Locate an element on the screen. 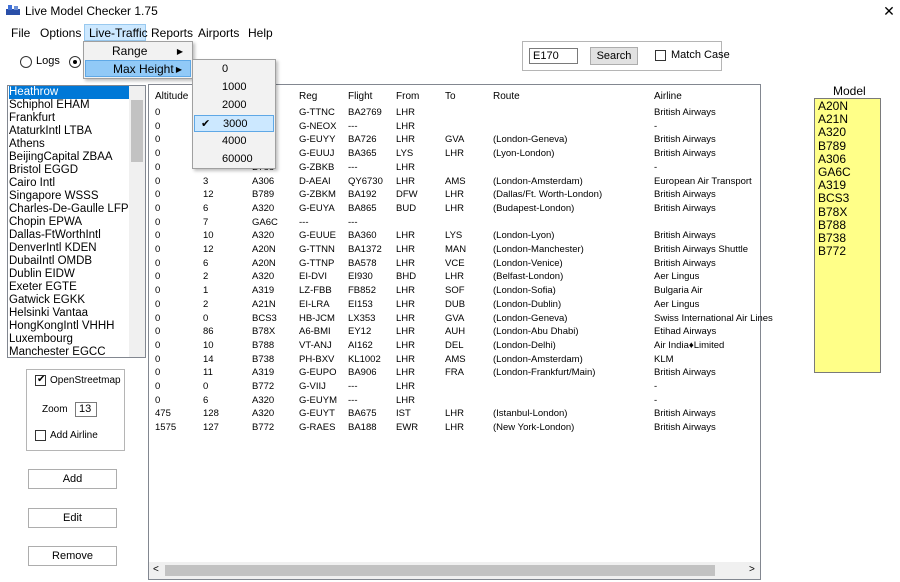  table-cell: (Lyon-London) is located at coordinates (524, 154).